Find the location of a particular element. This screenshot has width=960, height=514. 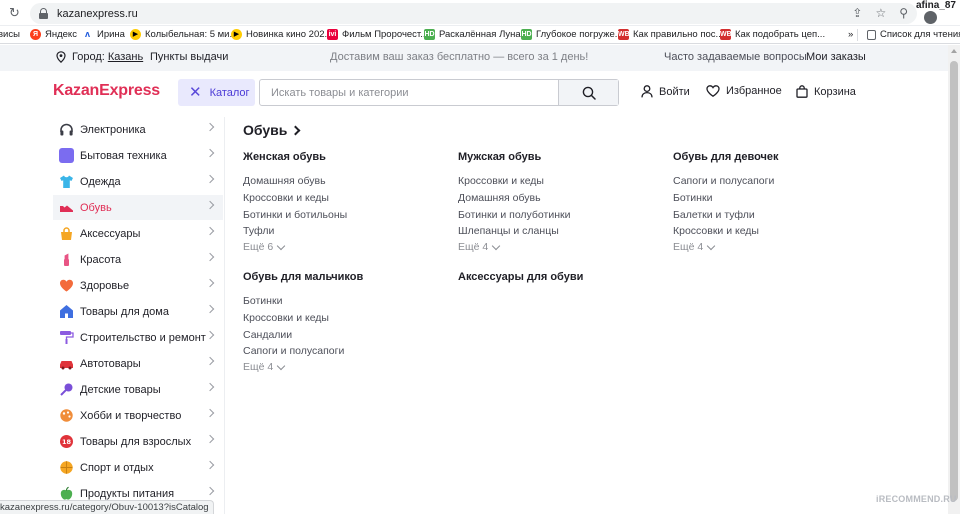

hd-icon: HD is located at coordinates (429, 34).